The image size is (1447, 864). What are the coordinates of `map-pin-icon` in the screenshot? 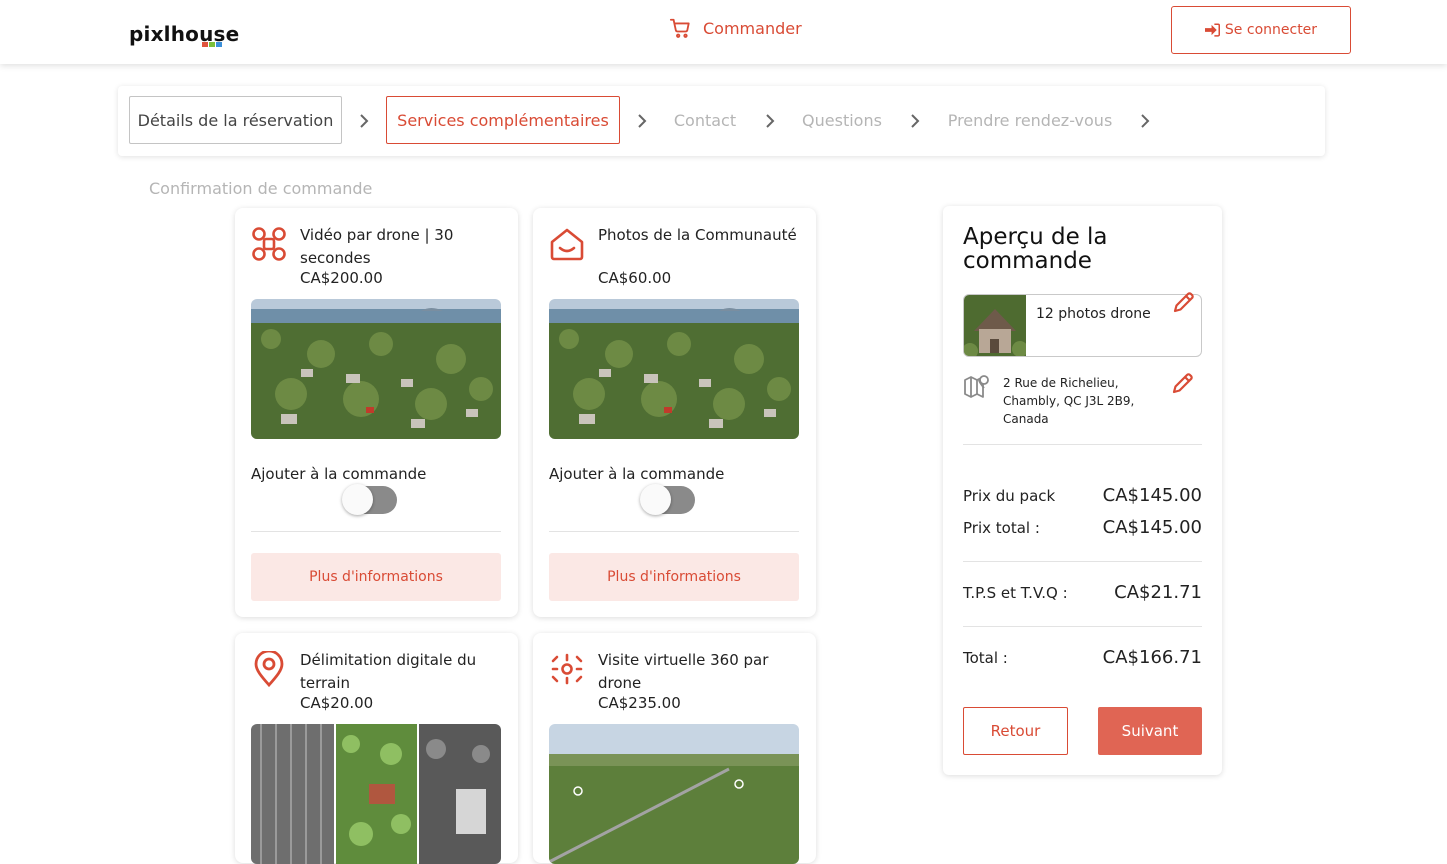 It's located at (976, 386).